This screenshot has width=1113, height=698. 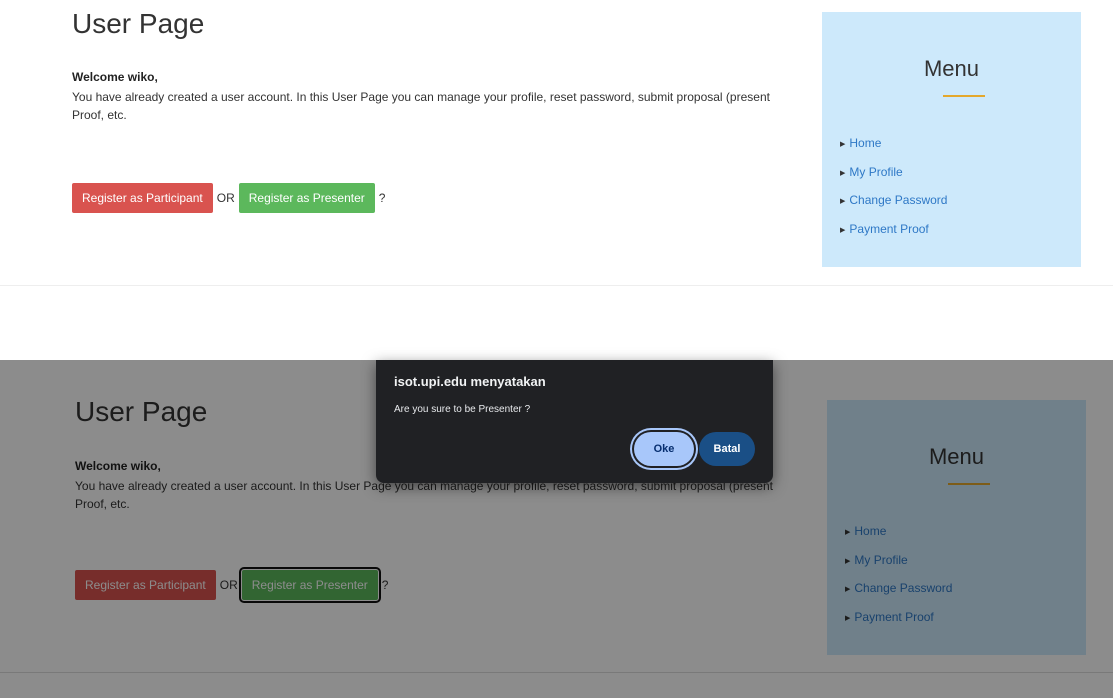 What do you see at coordinates (470, 381) in the screenshot?
I see `dialog-origin: isot.upi.edu menyatakan` at bounding box center [470, 381].